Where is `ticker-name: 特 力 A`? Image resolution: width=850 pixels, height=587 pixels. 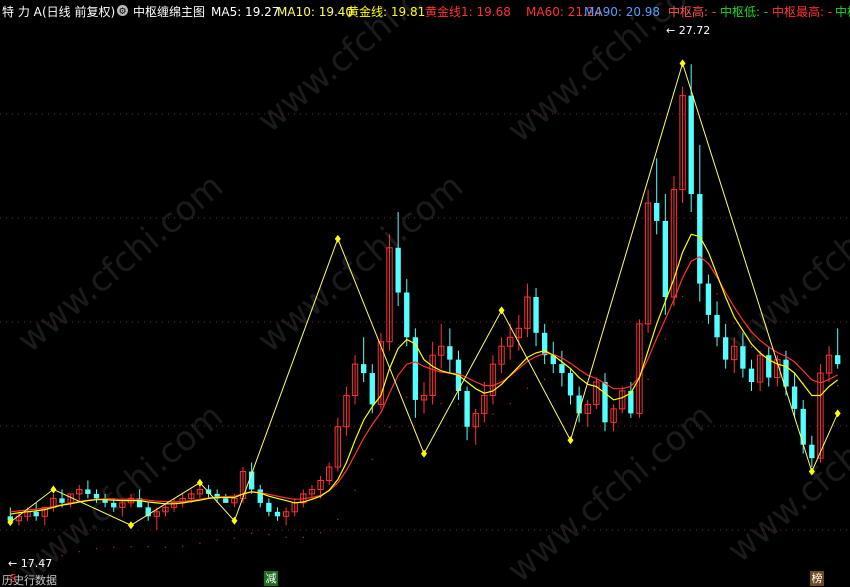 ticker-name: 特 力 A is located at coordinates (22, 12).